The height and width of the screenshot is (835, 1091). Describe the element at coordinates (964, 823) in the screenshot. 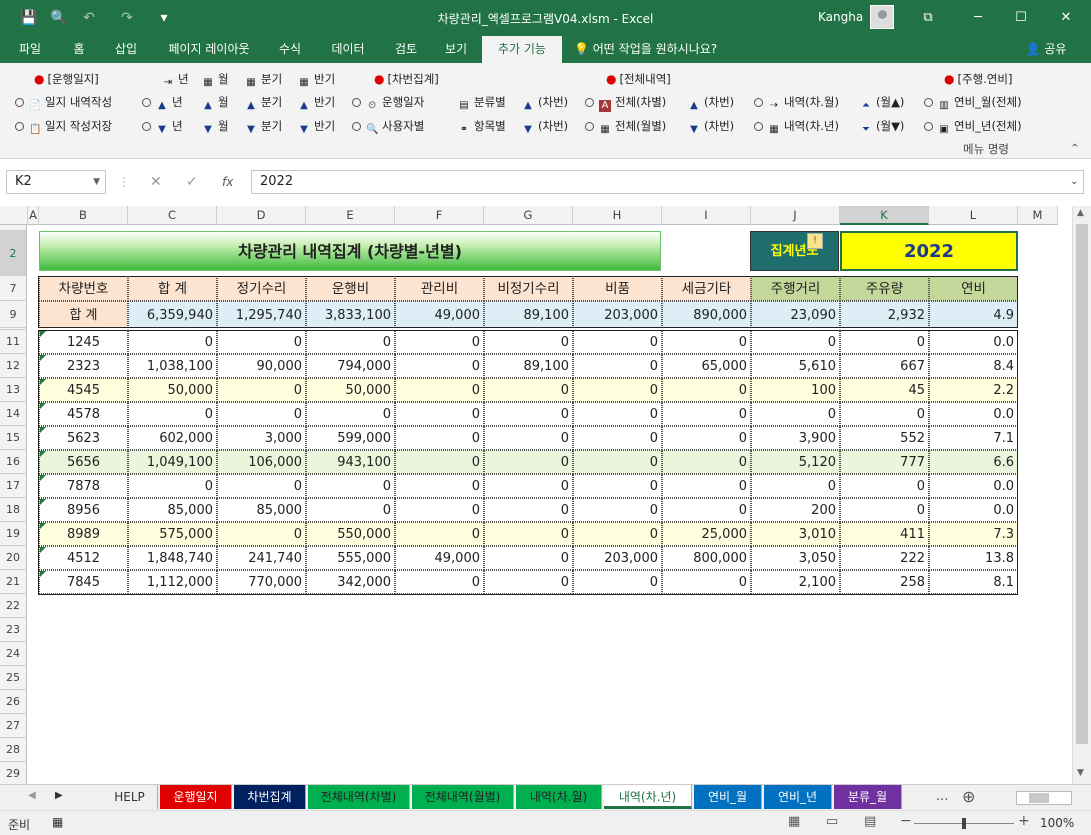

I see `zoom-slider-handle` at that location.